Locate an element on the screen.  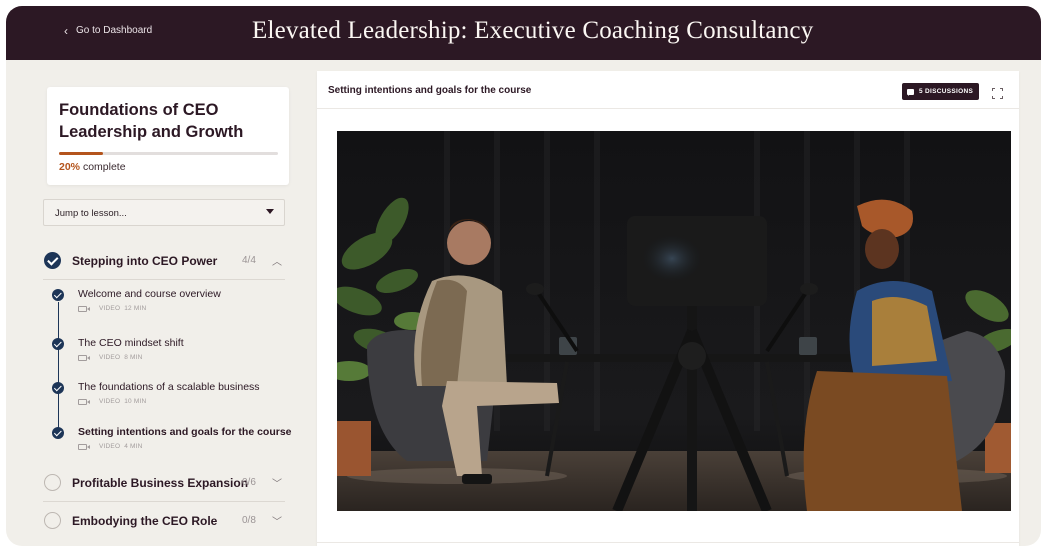
lesson-title: Welcome and course overview is located at coordinates (149, 294).